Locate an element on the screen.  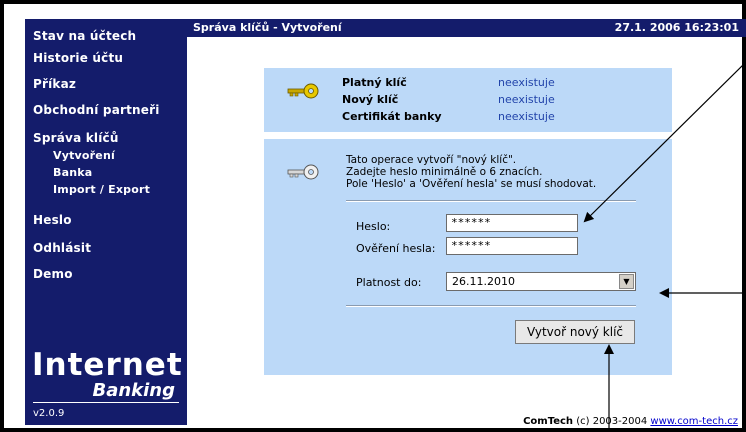
annotation-arrow is located at coordinates (664, 142).